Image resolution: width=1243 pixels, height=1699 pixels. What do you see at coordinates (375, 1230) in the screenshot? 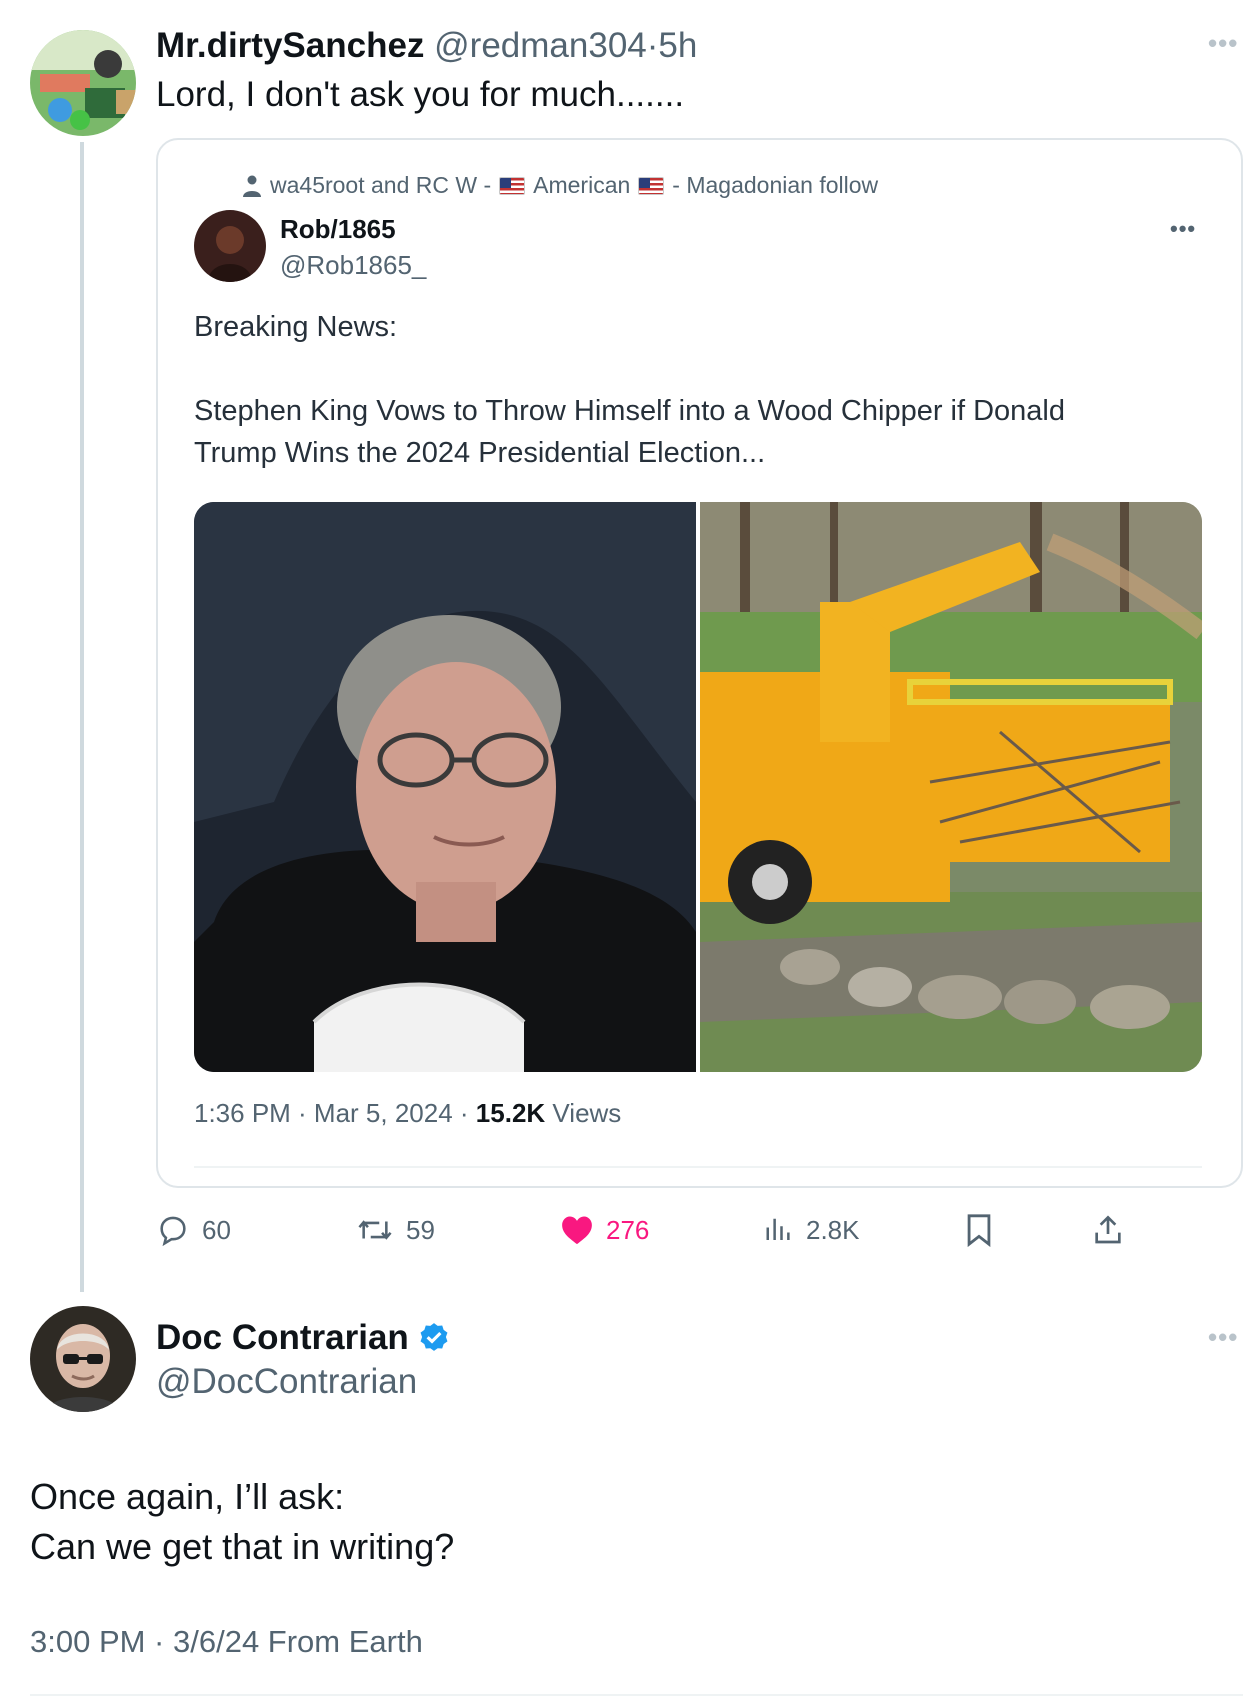
I see `repost-icon` at bounding box center [375, 1230].